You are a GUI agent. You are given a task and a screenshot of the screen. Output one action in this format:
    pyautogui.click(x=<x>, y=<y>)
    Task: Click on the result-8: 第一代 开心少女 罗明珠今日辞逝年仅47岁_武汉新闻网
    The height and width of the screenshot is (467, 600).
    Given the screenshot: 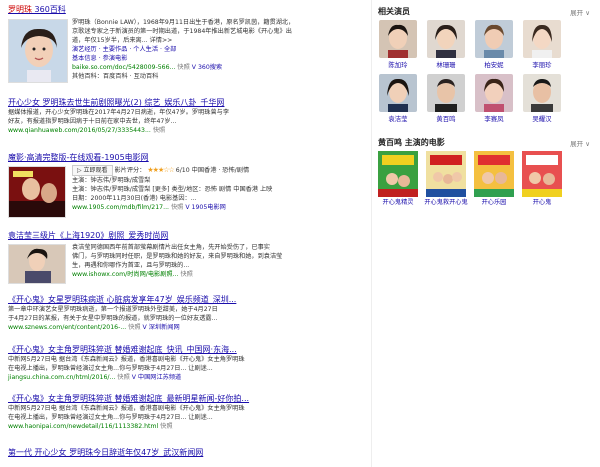 What is the action you would take?
    pyautogui.click(x=186, y=452)
    